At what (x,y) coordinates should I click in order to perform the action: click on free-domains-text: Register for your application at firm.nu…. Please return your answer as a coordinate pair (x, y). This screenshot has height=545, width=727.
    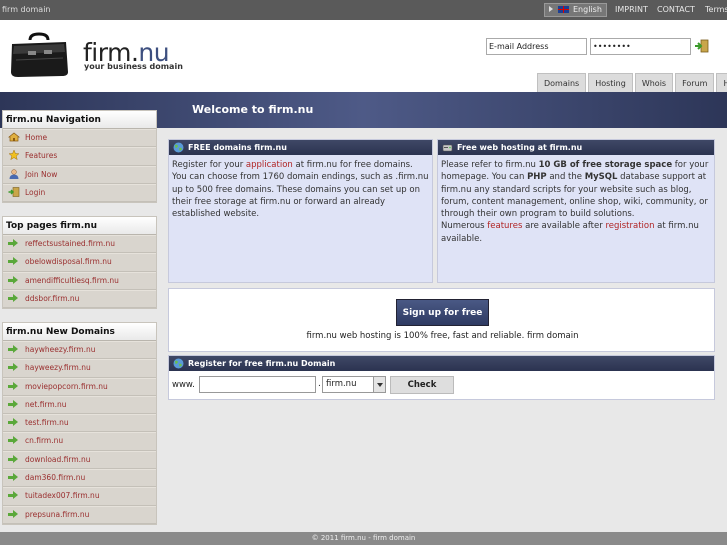
    Looking at the image, I should click on (300, 189).